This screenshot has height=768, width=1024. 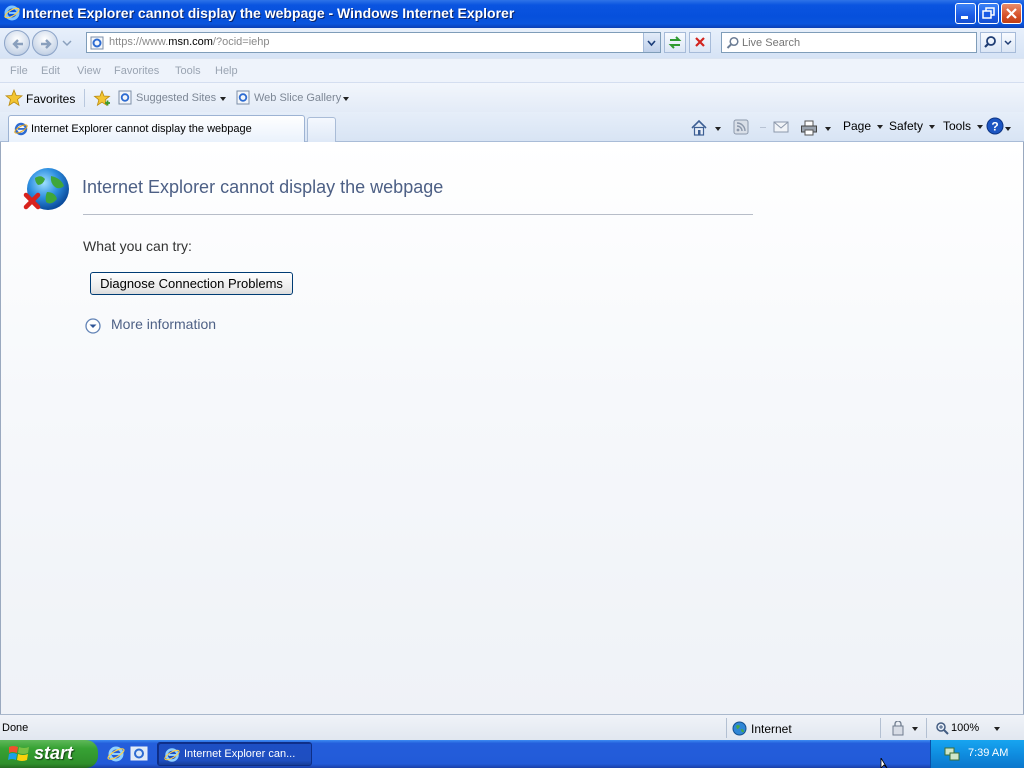 What do you see at coordinates (512, 727) in the screenshot?
I see `status-bar: Done Internet 100%` at bounding box center [512, 727].